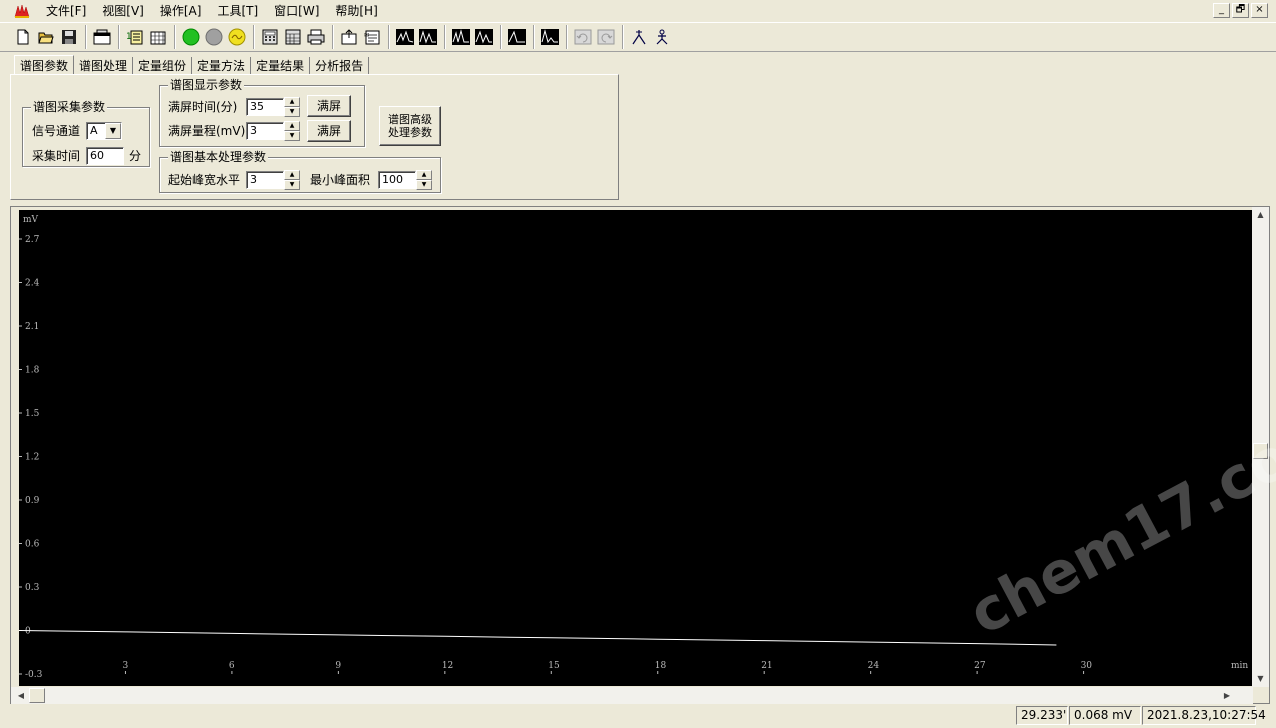  I want to click on tab-quant-components: 定量组份, so click(163, 66).